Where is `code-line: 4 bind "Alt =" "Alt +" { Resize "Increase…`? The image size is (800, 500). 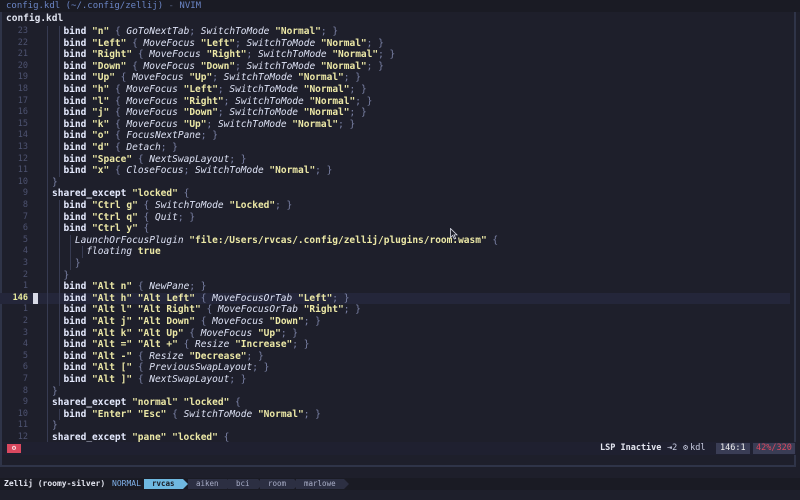 code-line: 4 bind "Alt =" "Alt +" { Resize "Increase… is located at coordinates (395, 345).